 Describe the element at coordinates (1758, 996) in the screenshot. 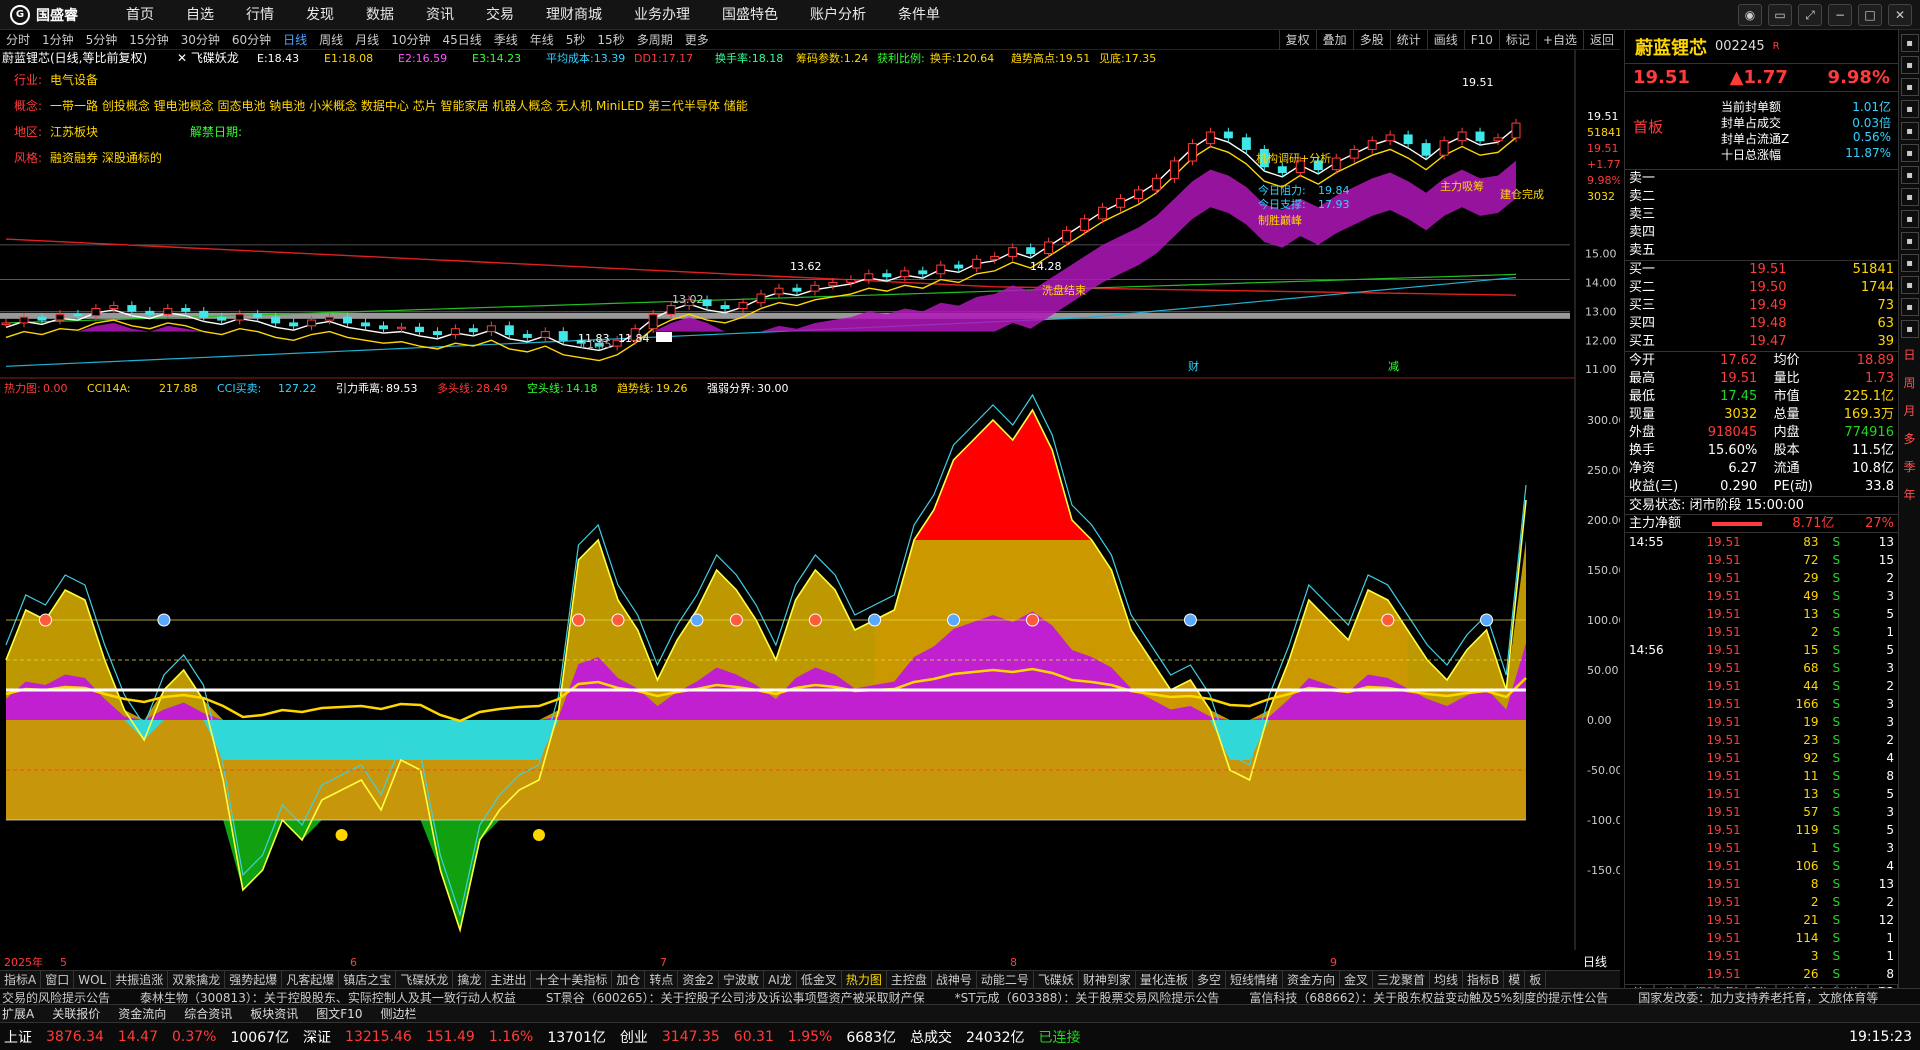

I see `news-item: 国家发改委：加力支持养老托育，文旅体育等` at that location.